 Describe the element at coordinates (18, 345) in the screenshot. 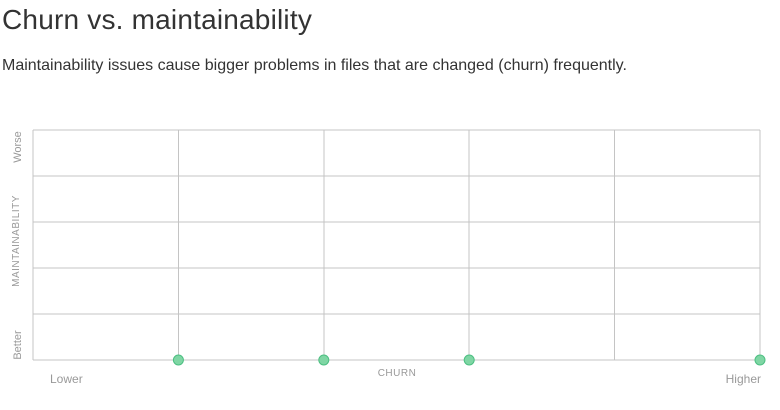

I see `y-axis-low-label: Better` at that location.